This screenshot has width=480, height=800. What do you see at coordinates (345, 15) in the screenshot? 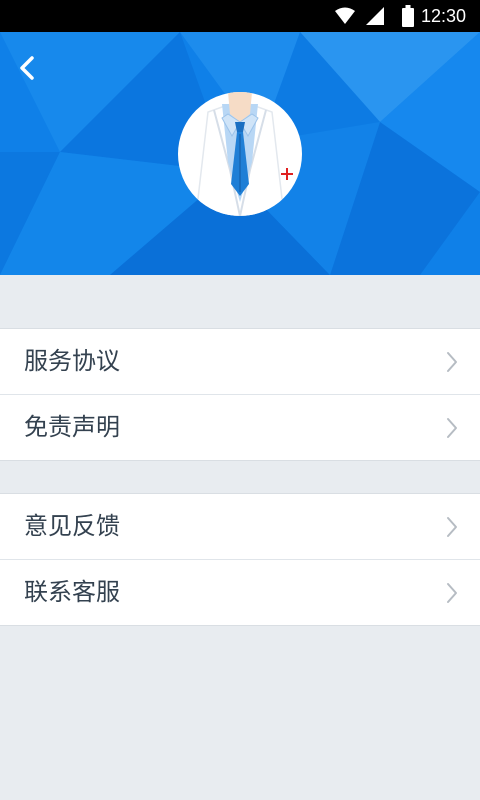
I see `wifi-icon` at bounding box center [345, 15].